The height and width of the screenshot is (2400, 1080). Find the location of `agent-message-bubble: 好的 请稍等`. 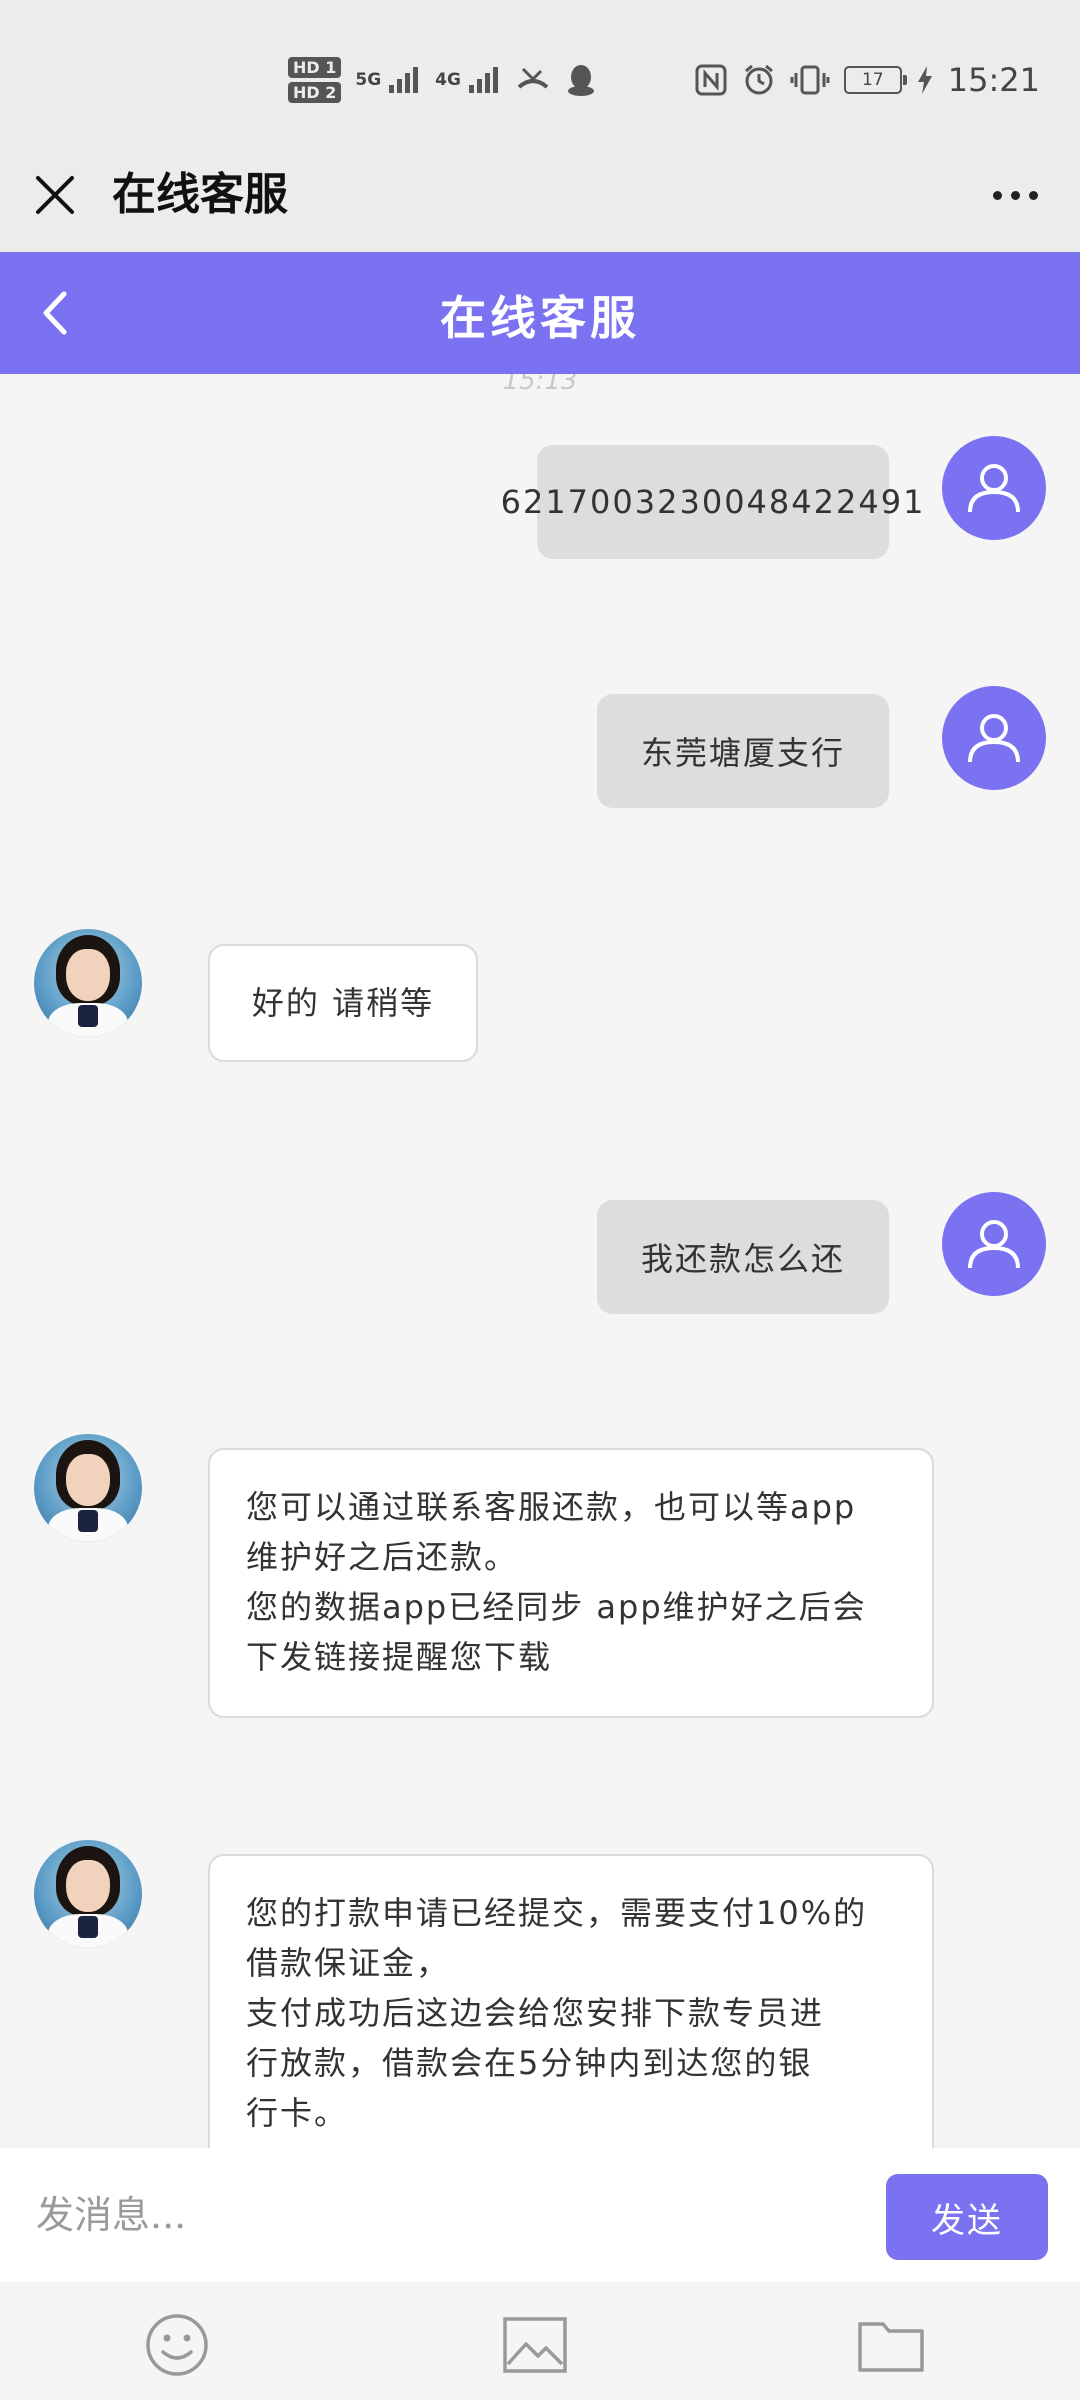

agent-message-bubble: 好的 请稍等 is located at coordinates (343, 1003).